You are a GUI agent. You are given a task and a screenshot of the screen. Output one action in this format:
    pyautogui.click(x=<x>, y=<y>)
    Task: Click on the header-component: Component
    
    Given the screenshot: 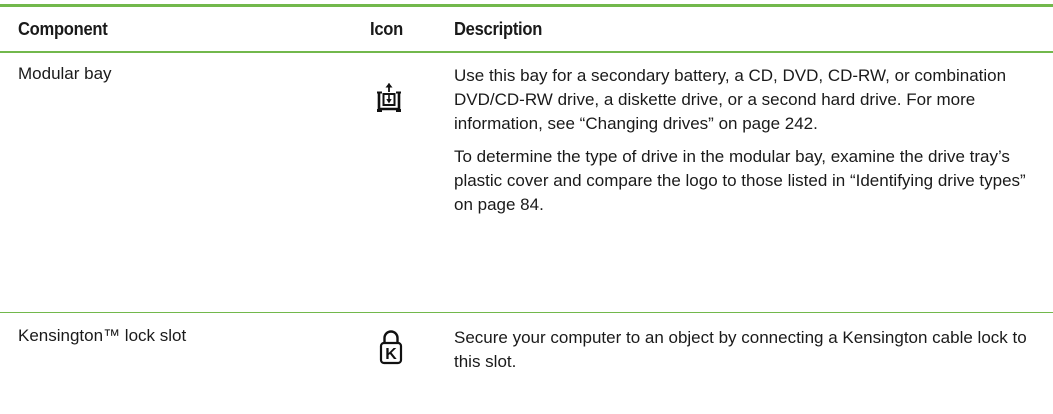 What is the action you would take?
    pyautogui.click(x=63, y=29)
    